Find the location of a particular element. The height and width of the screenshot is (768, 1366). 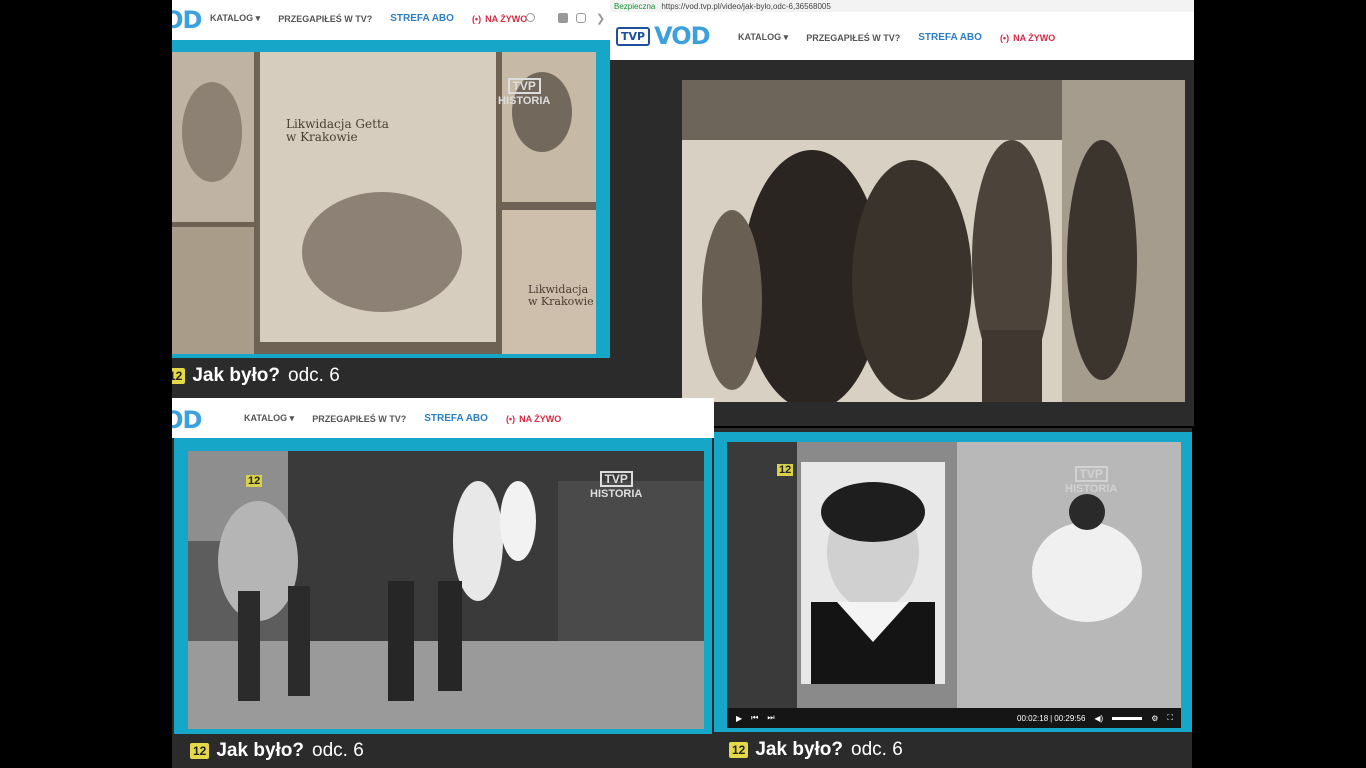

video-burning-street: 12 TVP HISTORIA is located at coordinates (446, 590).